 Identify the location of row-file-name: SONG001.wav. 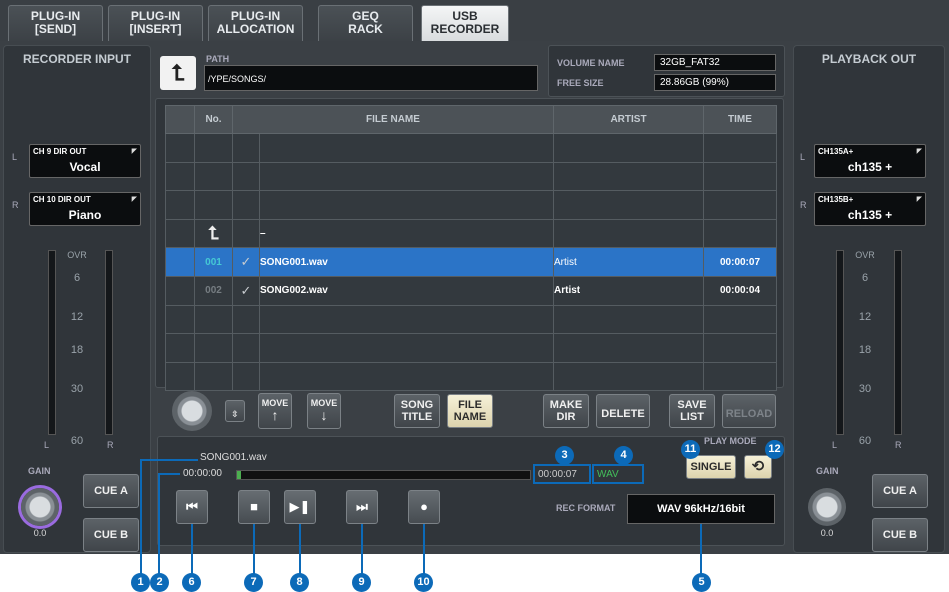
(406, 262).